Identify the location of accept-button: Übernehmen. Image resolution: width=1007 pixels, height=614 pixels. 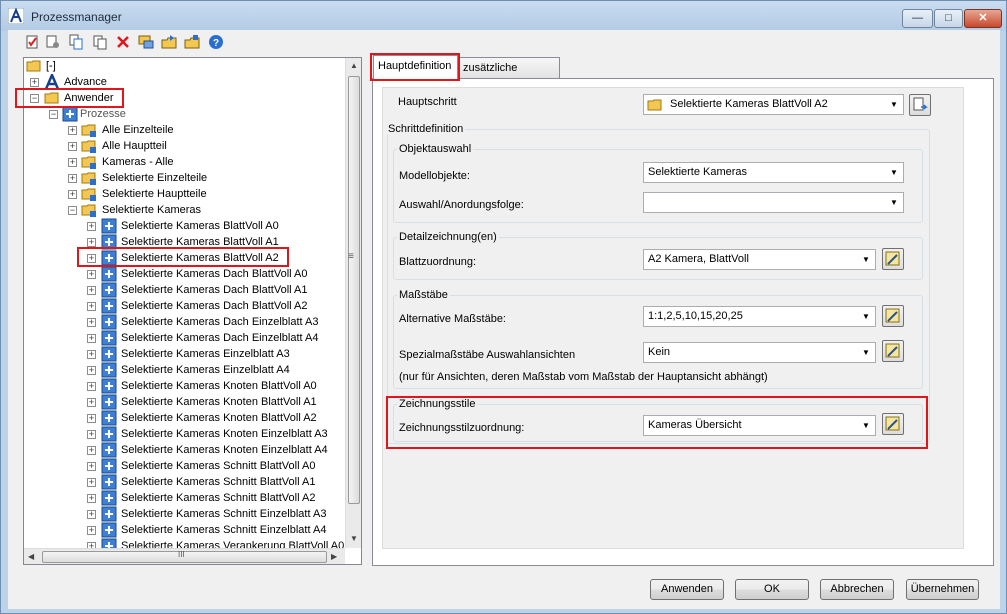
(942, 589).